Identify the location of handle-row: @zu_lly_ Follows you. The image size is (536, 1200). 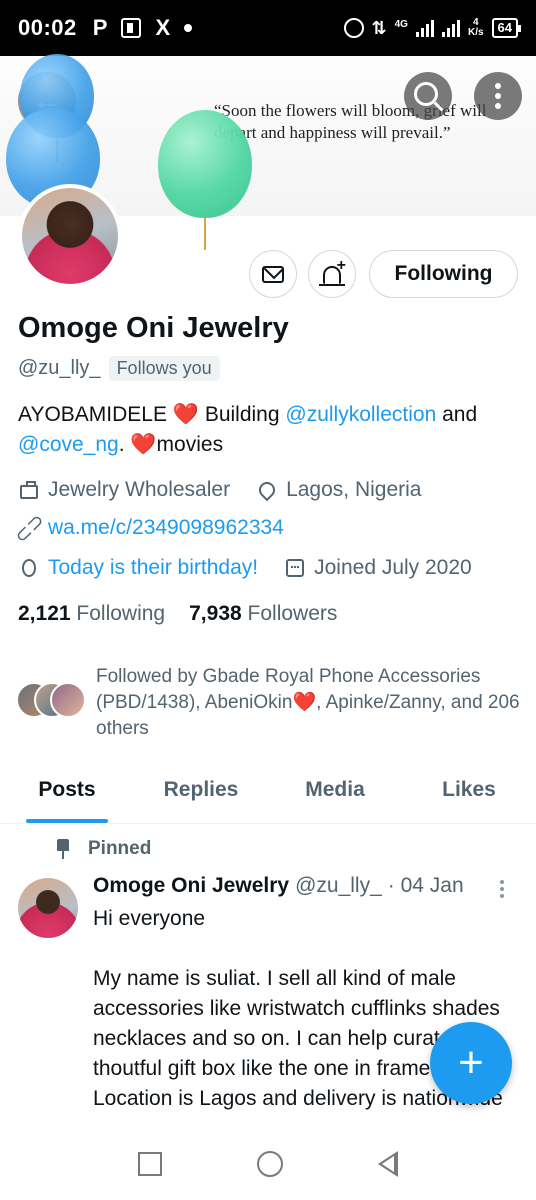
(119, 368).